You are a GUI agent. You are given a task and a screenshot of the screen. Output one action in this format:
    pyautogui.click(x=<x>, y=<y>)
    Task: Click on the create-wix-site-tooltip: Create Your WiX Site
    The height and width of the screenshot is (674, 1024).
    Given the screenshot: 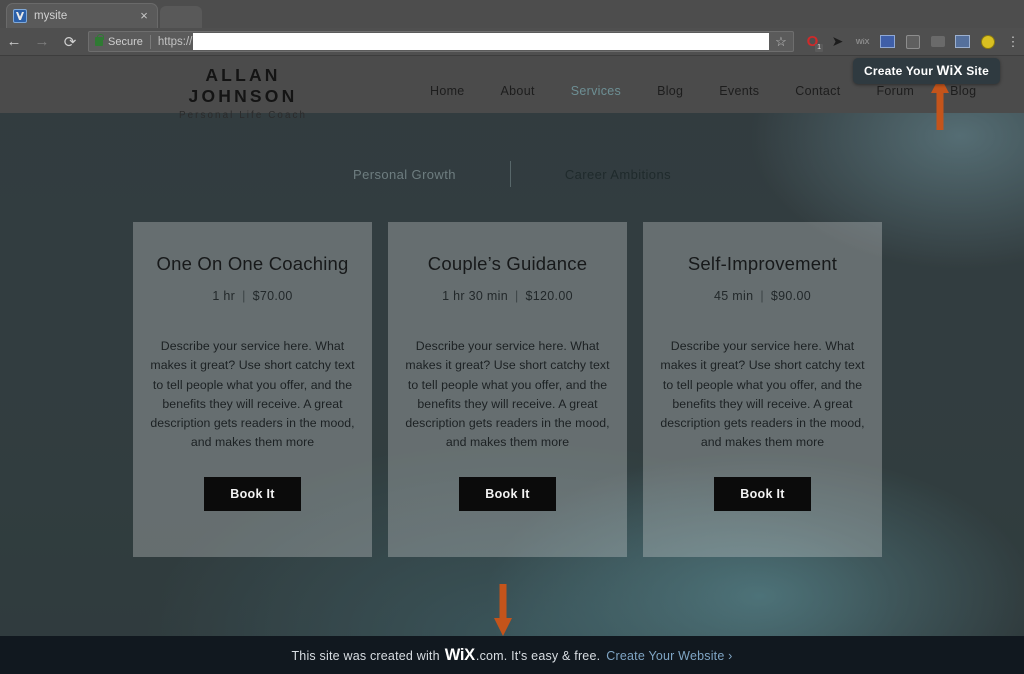 What is the action you would take?
    pyautogui.click(x=926, y=71)
    